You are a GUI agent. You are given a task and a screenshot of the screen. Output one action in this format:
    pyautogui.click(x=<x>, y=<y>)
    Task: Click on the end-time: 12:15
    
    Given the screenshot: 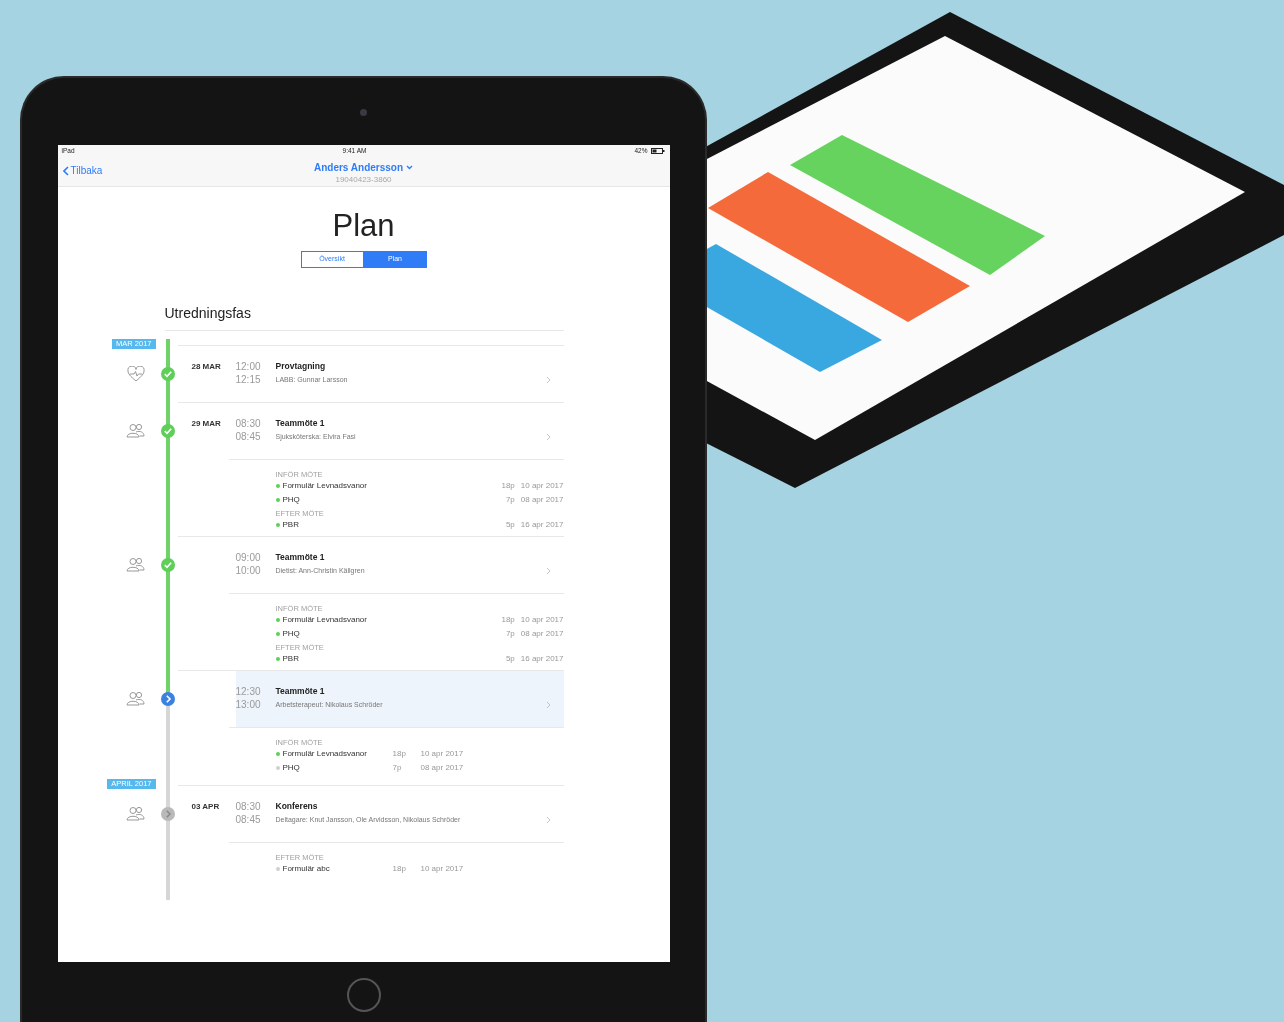 What is the action you would take?
    pyautogui.click(x=248, y=380)
    